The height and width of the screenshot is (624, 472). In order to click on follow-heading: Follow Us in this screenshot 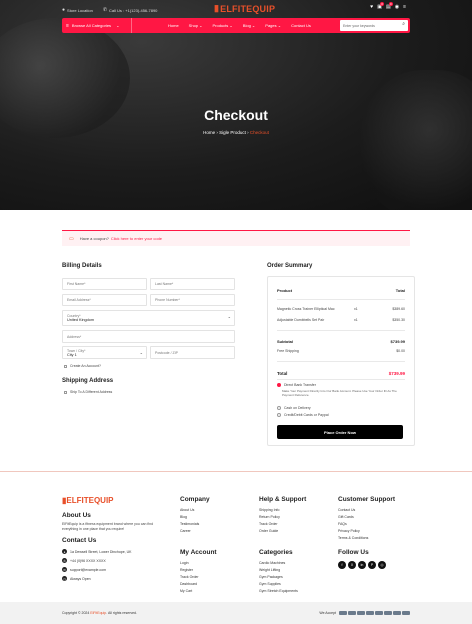, I will do `click(353, 552)`.